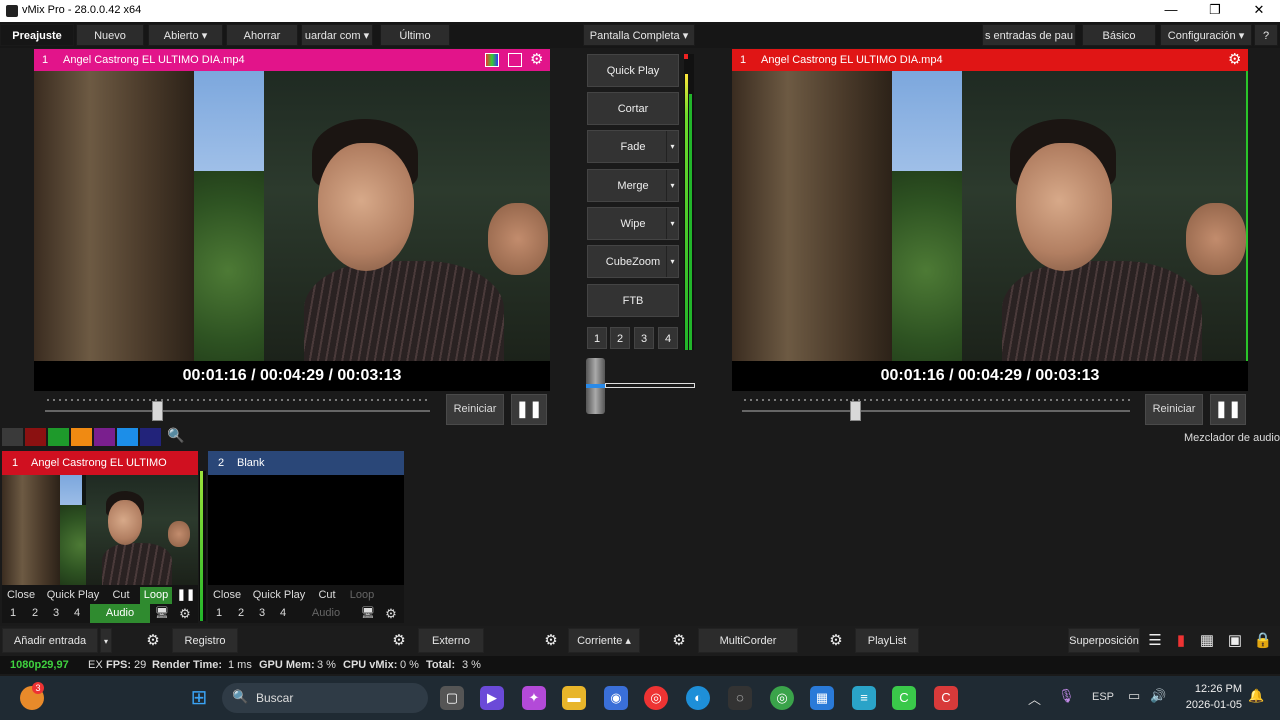 The image size is (1280, 720). What do you see at coordinates (283, 613) in the screenshot?
I see `input-2-overlay-4: 4` at bounding box center [283, 613].